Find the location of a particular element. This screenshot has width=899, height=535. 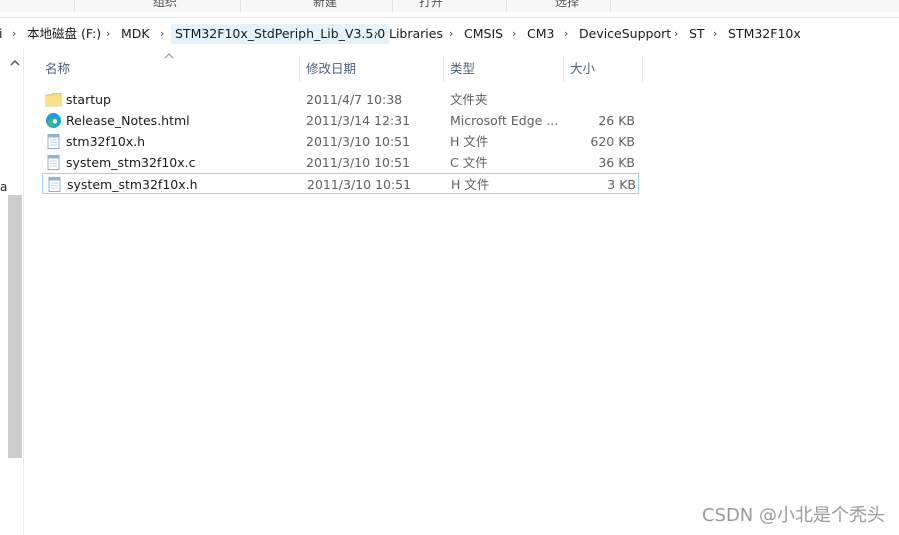

file-name: Release_Notes.html is located at coordinates (128, 120).